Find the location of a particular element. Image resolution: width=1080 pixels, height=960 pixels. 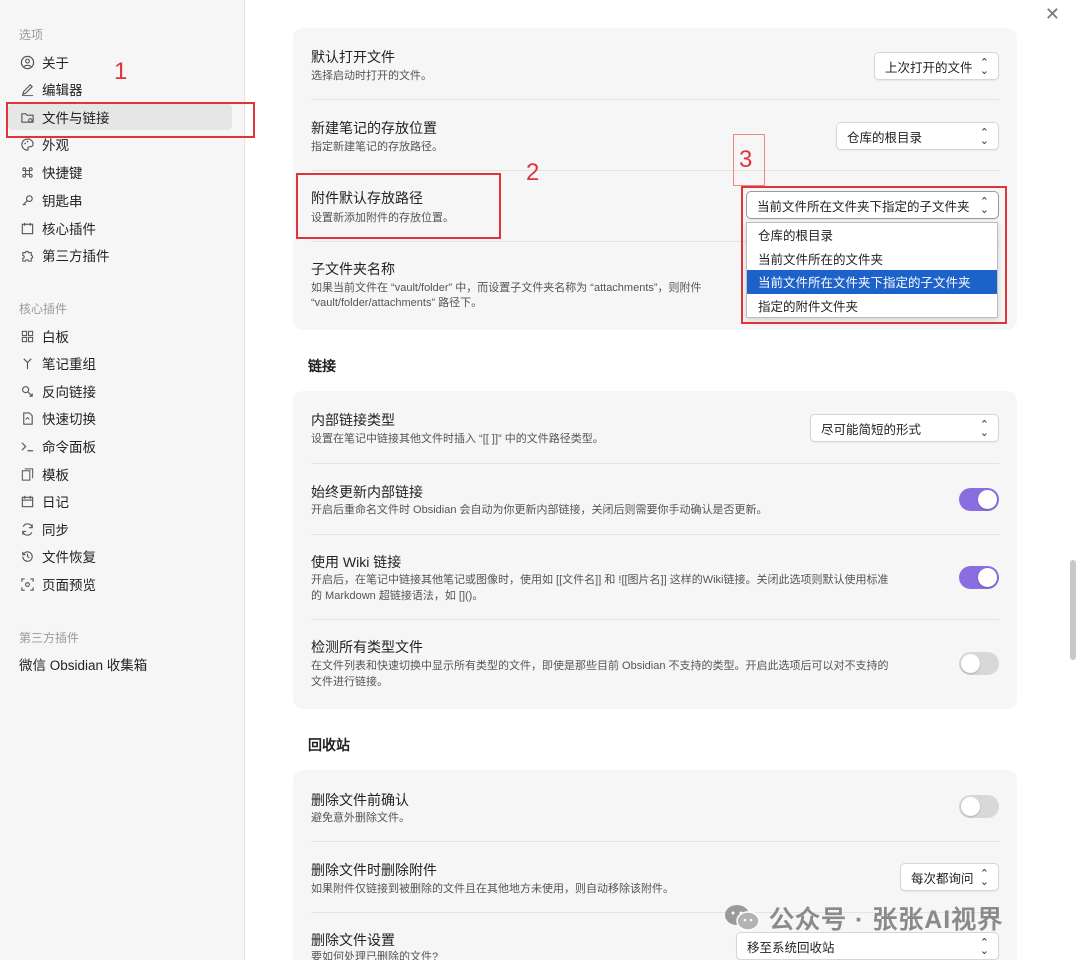

palette-icon is located at coordinates (27, 144).